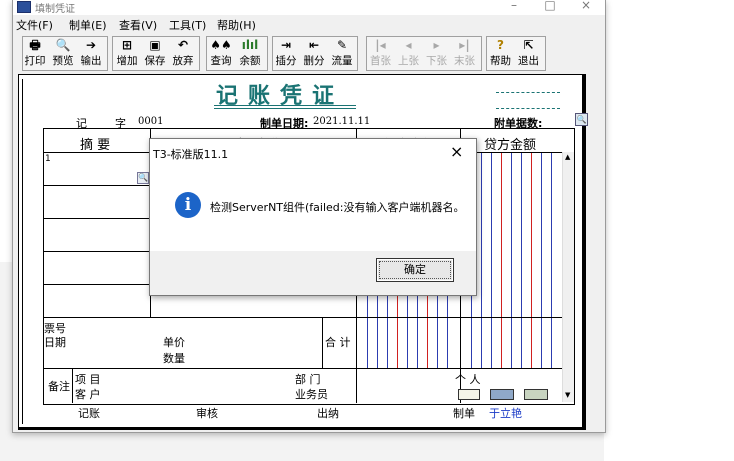 This screenshot has height=461, width=734. What do you see at coordinates (138, 25) in the screenshot?
I see `menu-view: 查看(V)` at bounding box center [138, 25].